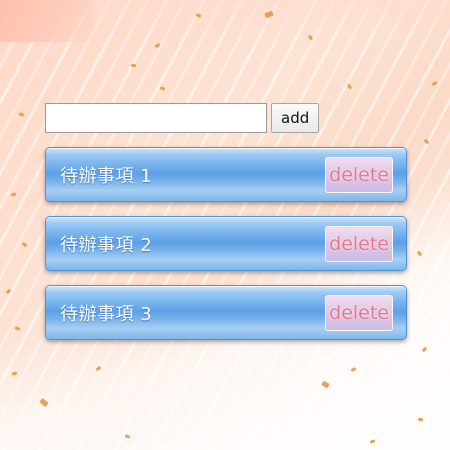  I want to click on new-todo-row: add, so click(226, 118).